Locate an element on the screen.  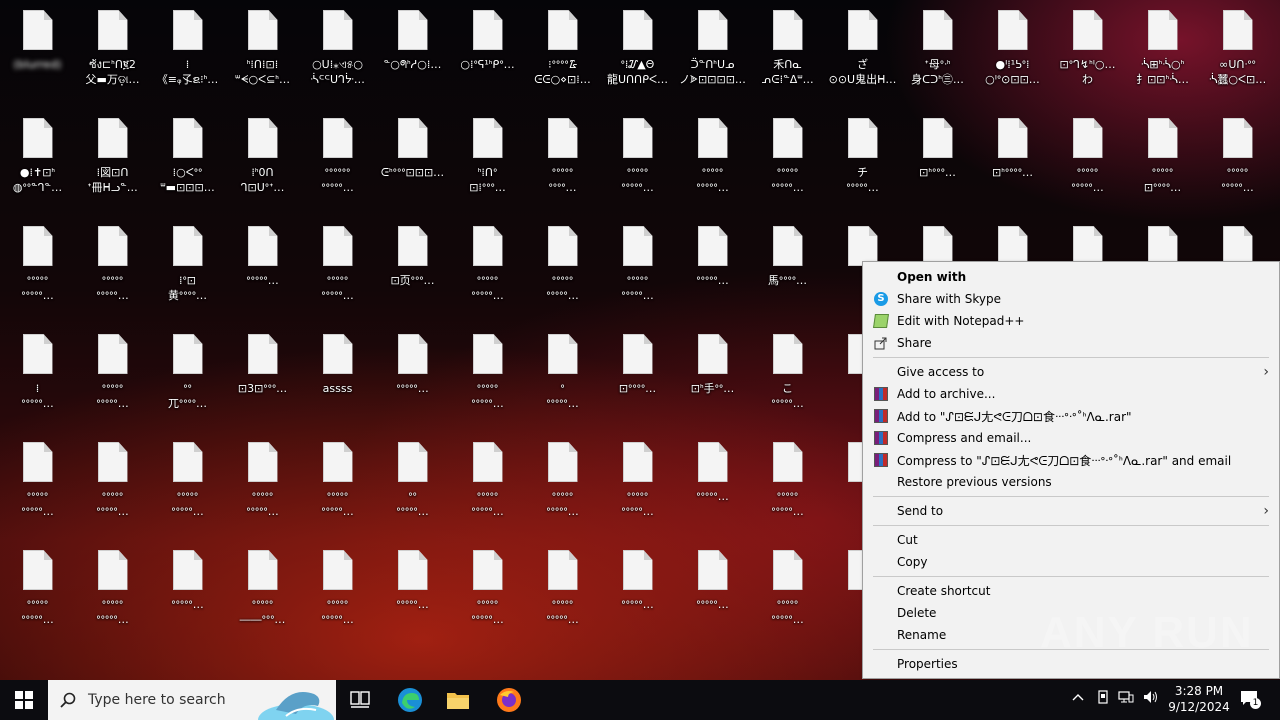
menu-item-copy: Copy is located at coordinates (1071, 562).